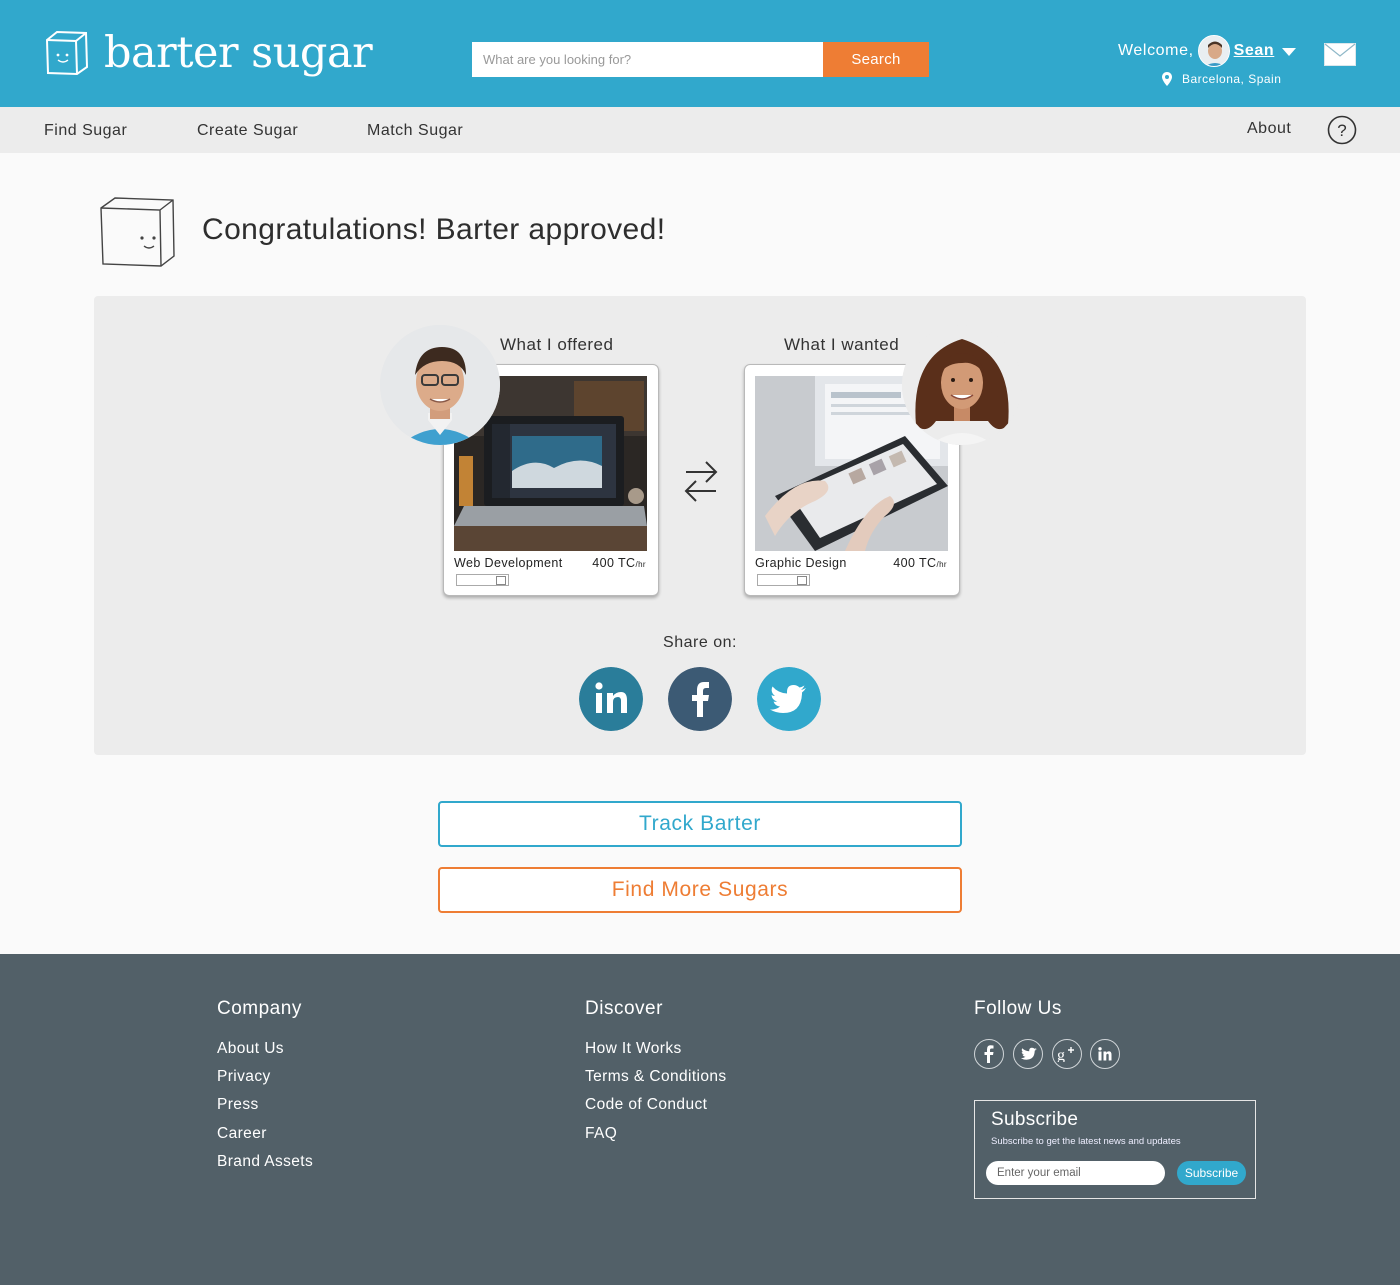  I want to click on offered-label: What I offered, so click(557, 344).